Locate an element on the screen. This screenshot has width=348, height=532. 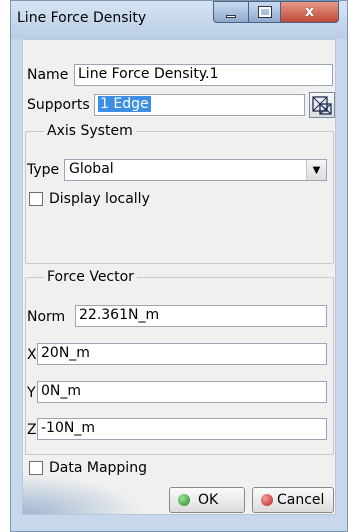
y-label: Y is located at coordinates (31, 393).